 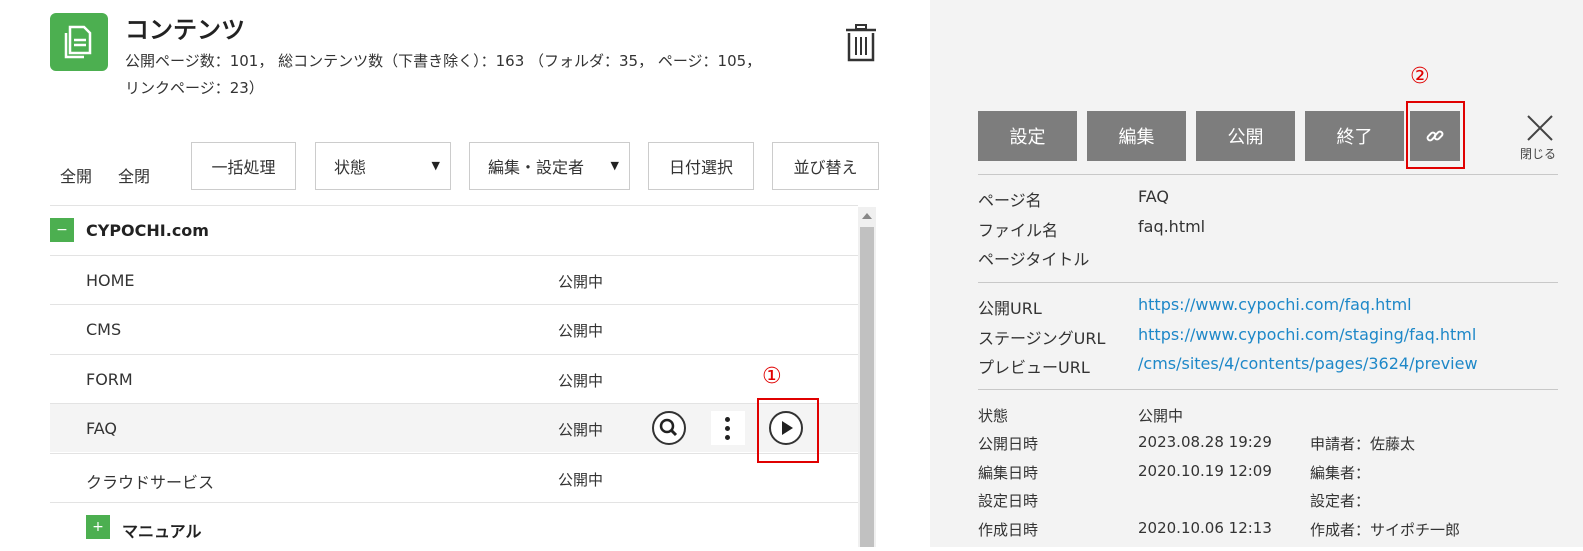 What do you see at coordinates (98, 527) in the screenshot?
I see `expand-toggle-icon: +` at bounding box center [98, 527].